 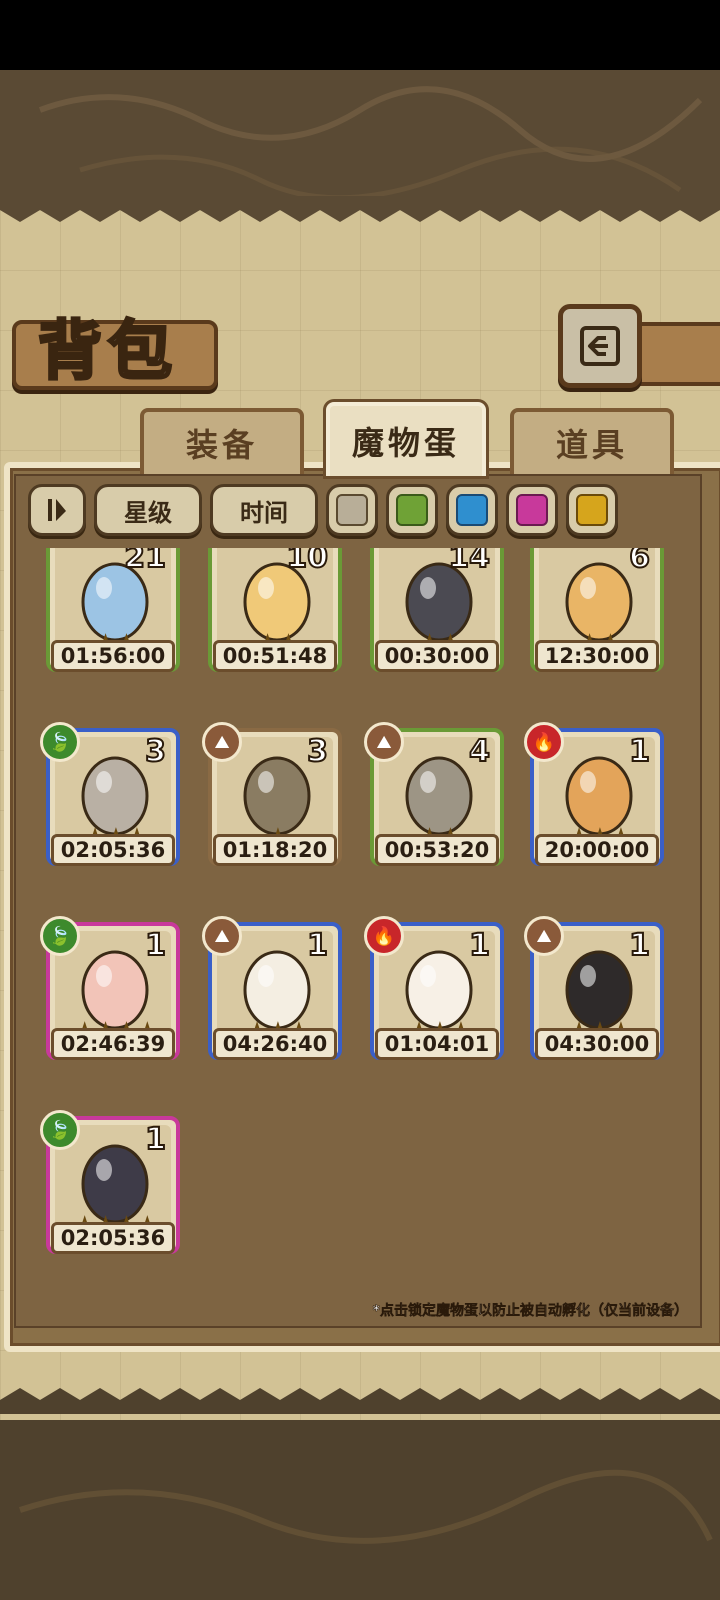 I want to click on back-arrow-icon, so click(x=600, y=346).